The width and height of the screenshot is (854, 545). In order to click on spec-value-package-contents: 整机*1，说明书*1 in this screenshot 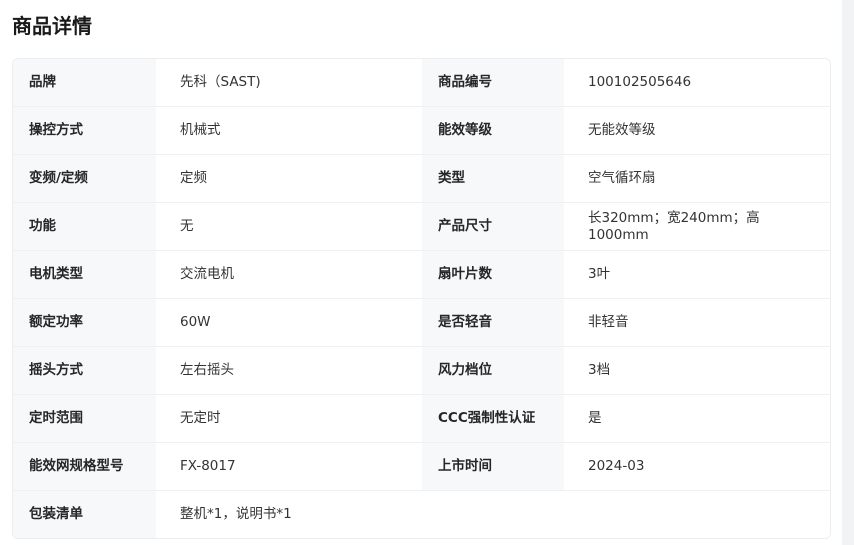, I will do `click(493, 514)`.